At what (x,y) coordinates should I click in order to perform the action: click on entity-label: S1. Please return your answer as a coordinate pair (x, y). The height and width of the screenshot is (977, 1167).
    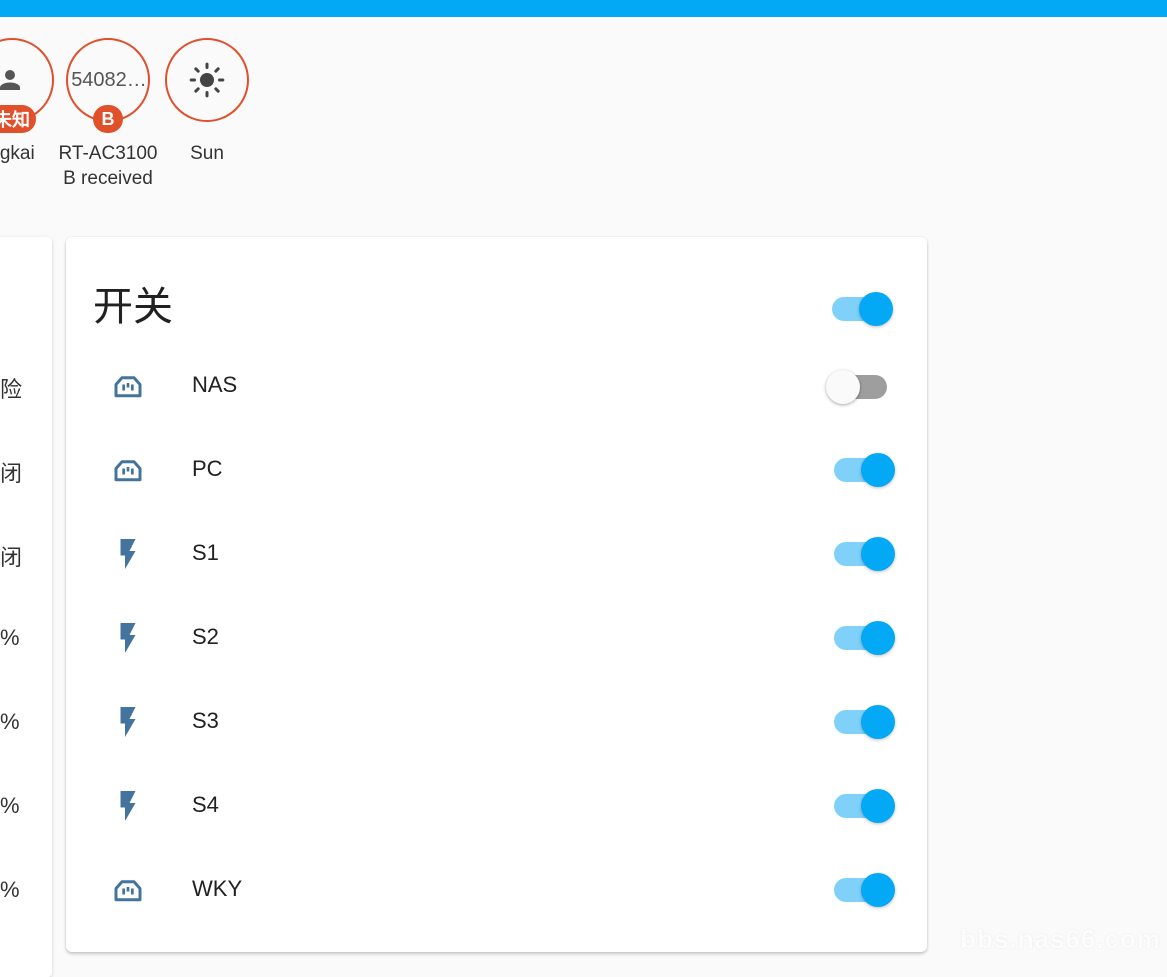
    Looking at the image, I should click on (205, 553).